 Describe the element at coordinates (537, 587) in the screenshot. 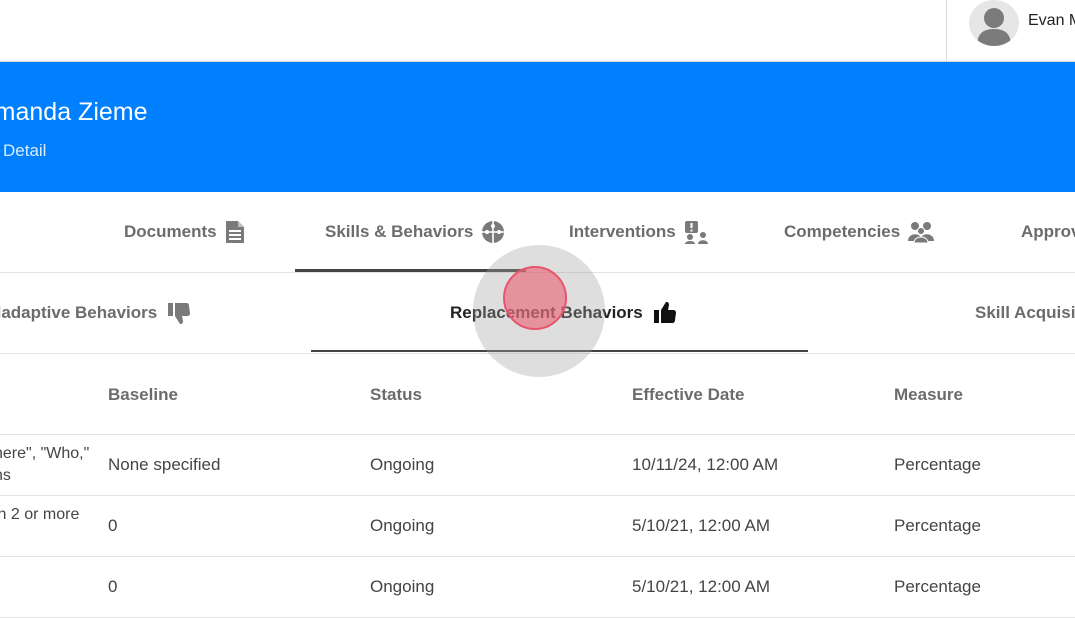

I see `table-row: 0 Ongoing 5/10/21, 12:00 AM Percentage` at that location.